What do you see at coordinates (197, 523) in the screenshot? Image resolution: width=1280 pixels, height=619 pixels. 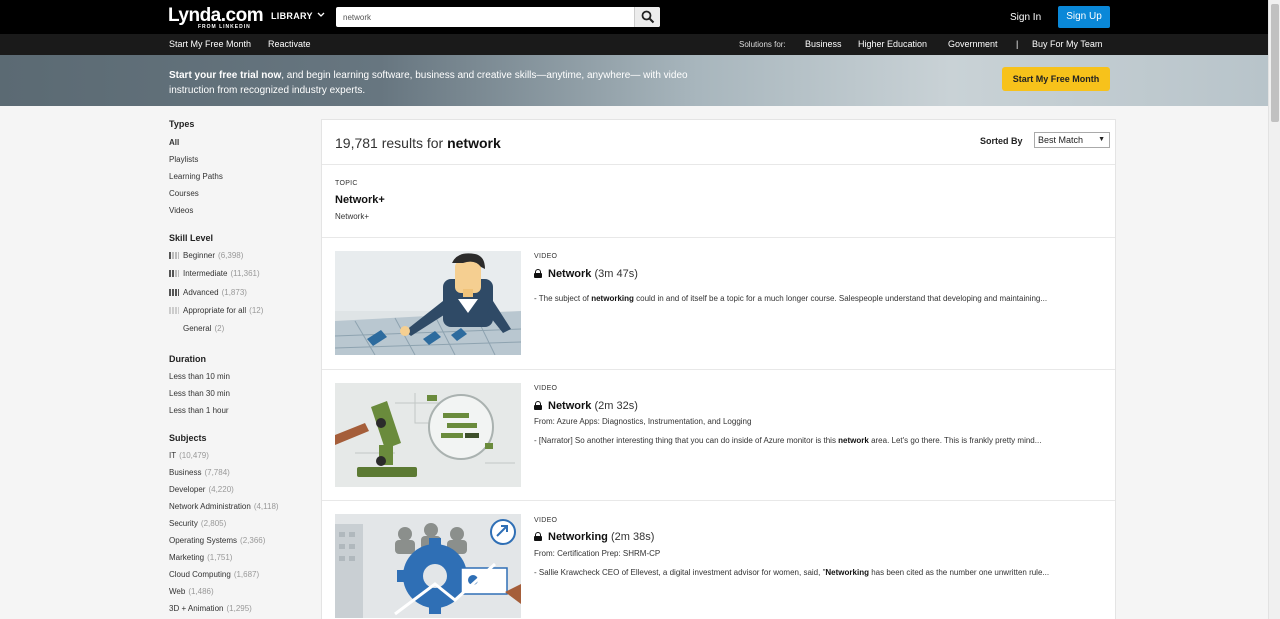 I see `subject-filter-security: Security (2,805)` at bounding box center [197, 523].